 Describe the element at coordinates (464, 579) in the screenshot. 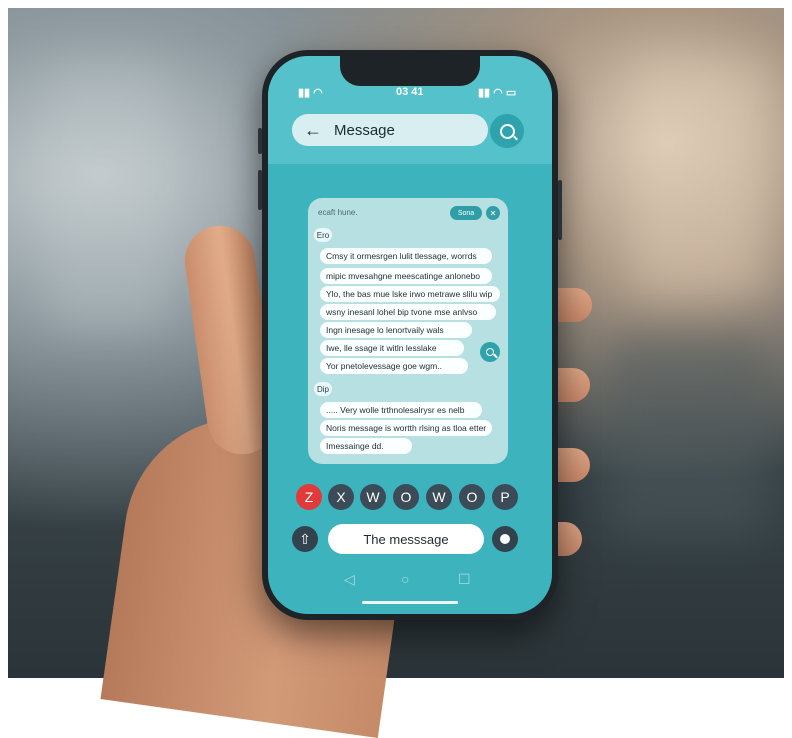

I see `nav-recent-icon: ☐` at that location.